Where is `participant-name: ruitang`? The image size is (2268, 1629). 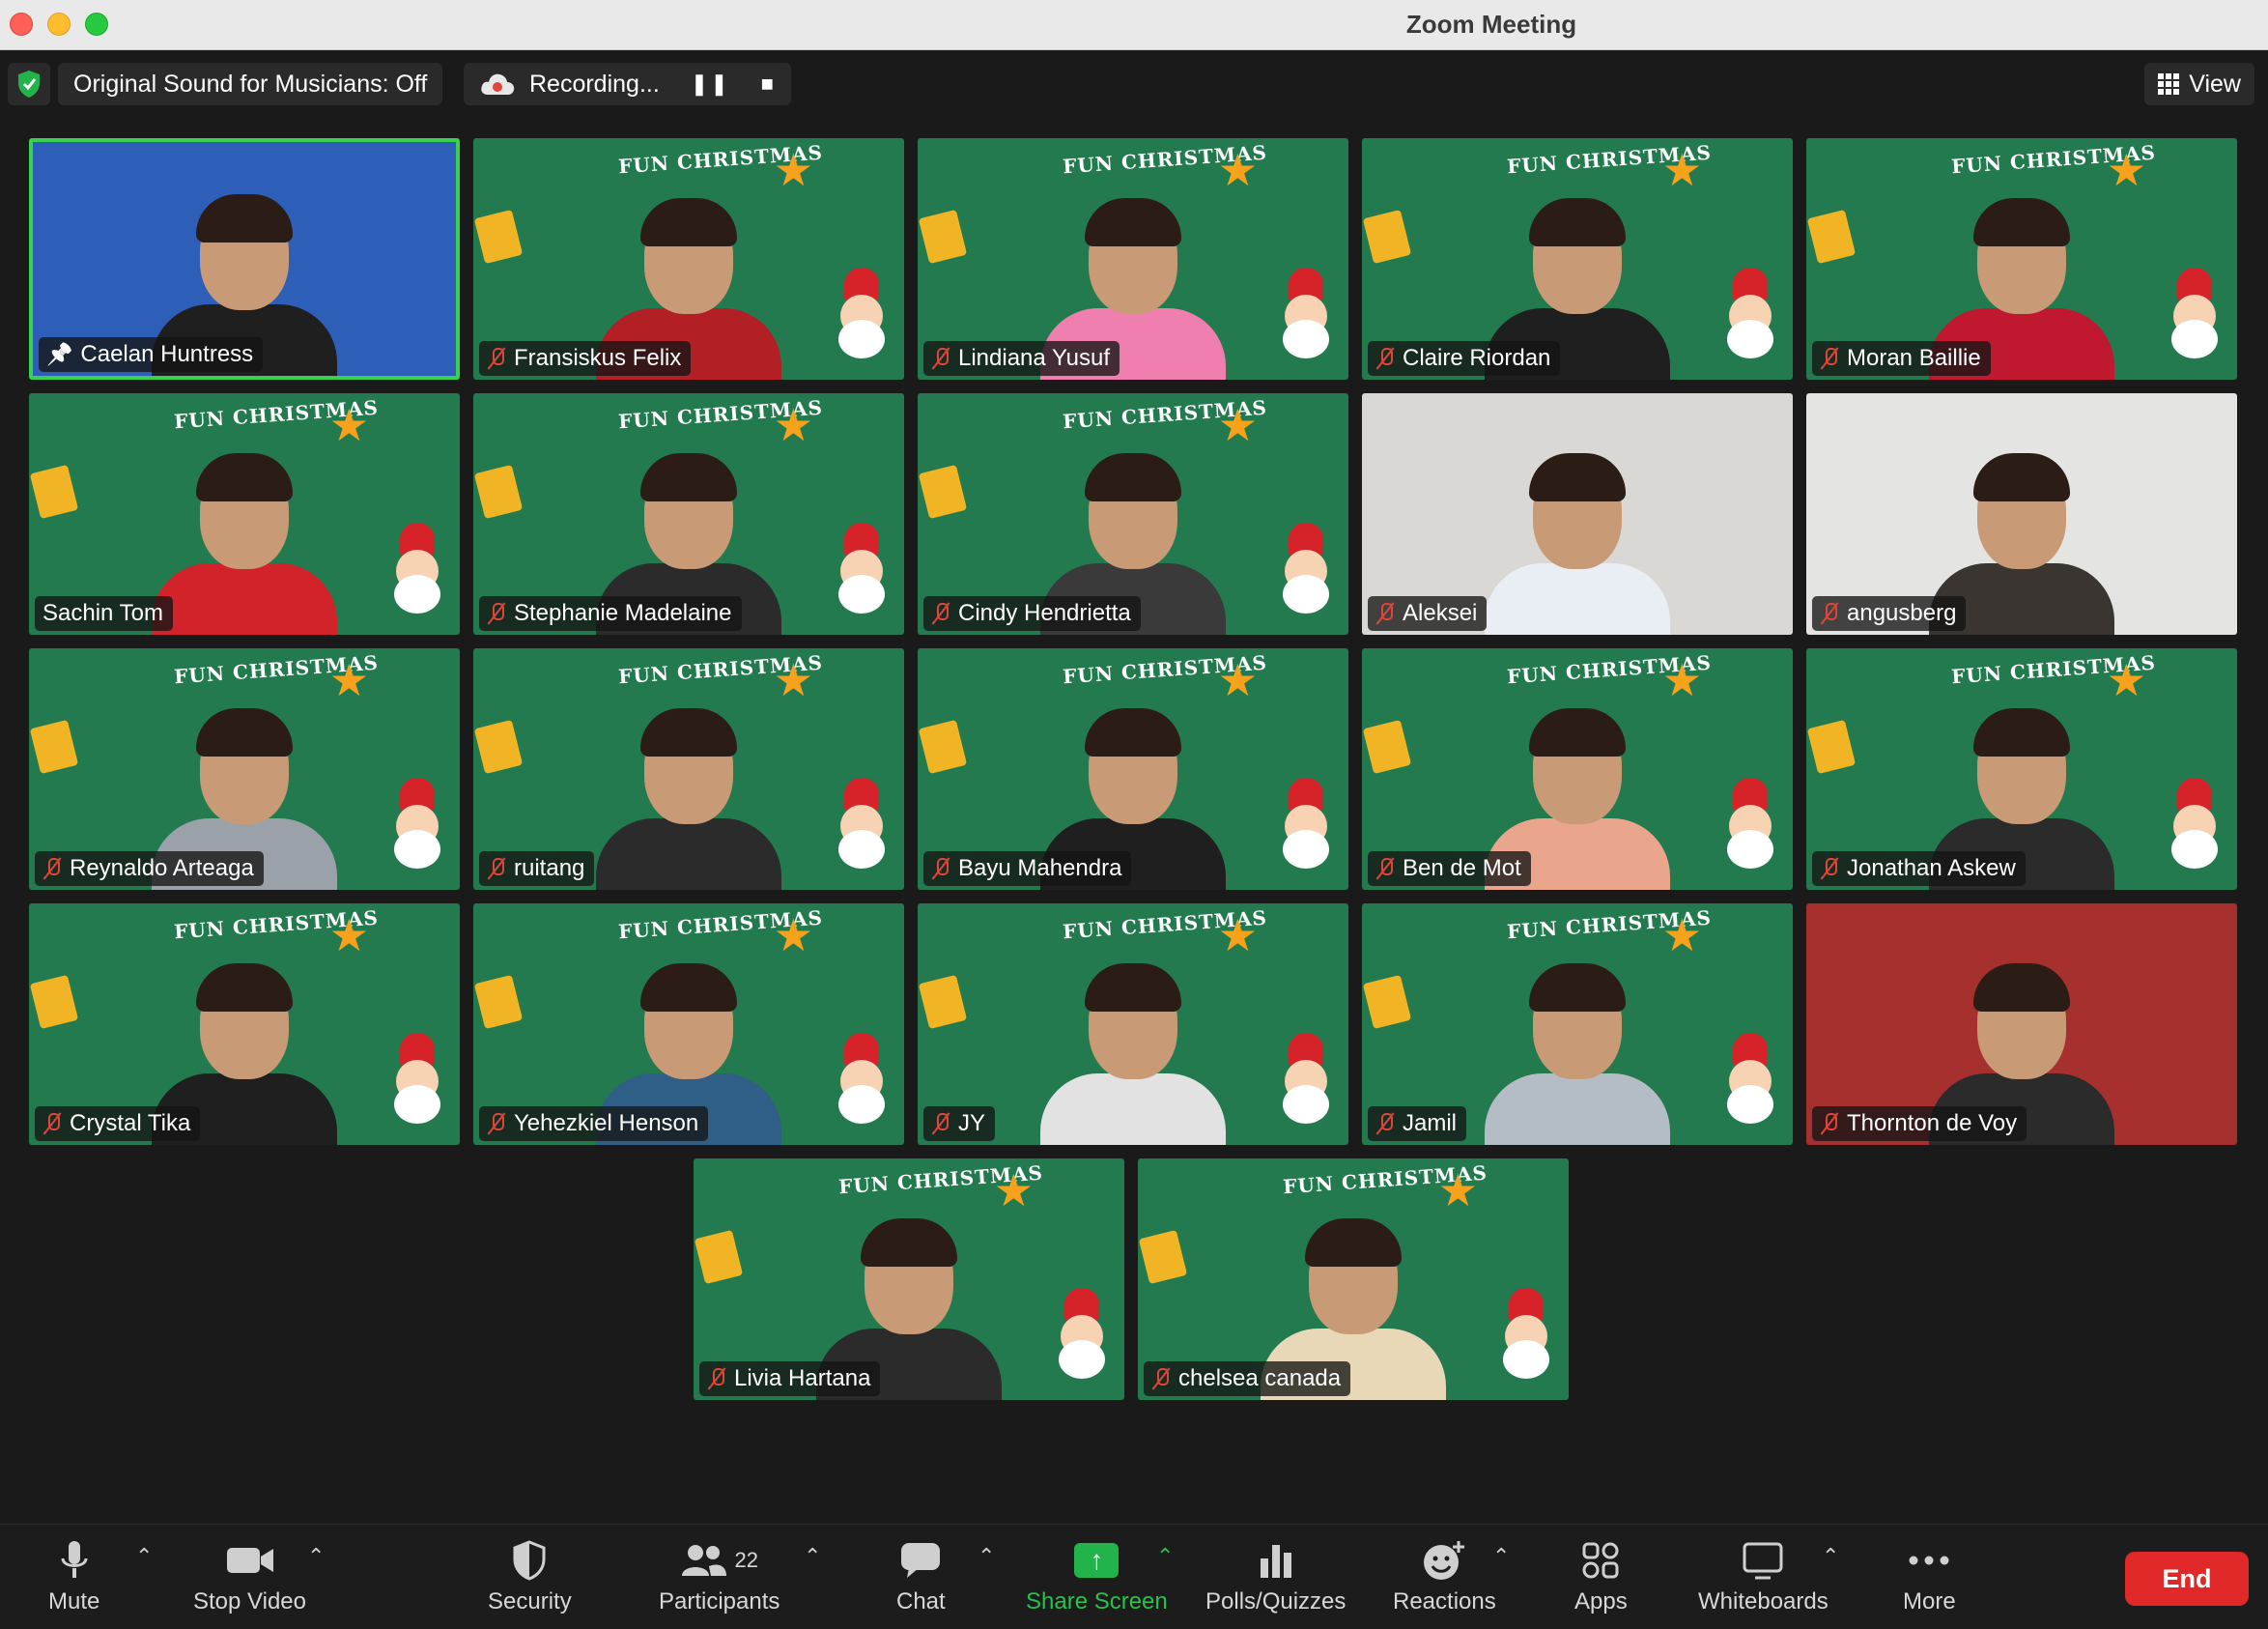
participant-name: ruitang is located at coordinates (549, 868).